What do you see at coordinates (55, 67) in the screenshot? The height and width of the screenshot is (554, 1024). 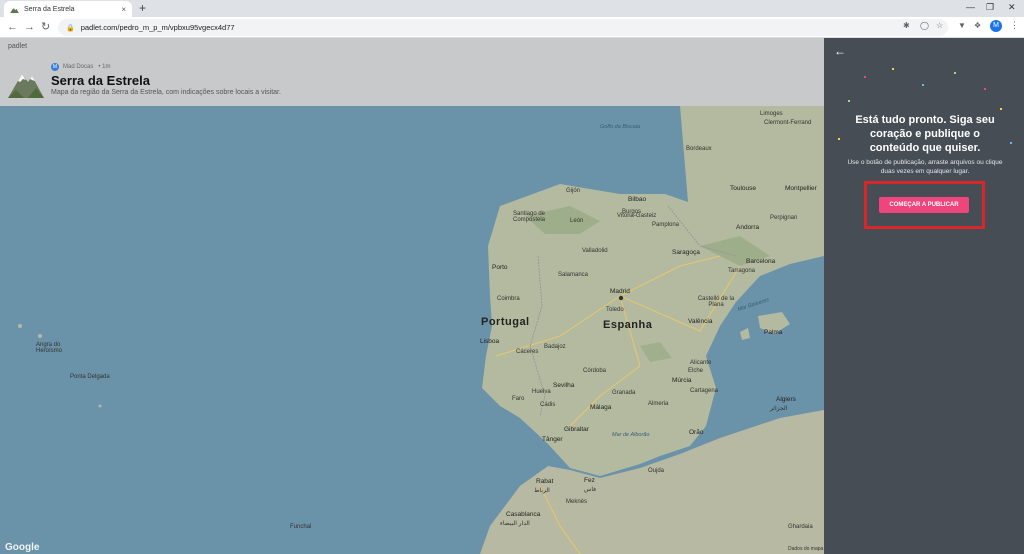 I see `author-avatar: M` at bounding box center [55, 67].